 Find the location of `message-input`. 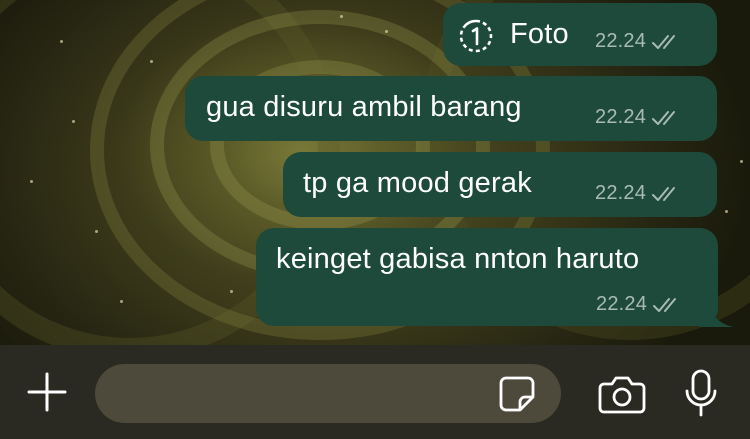

message-input is located at coordinates (305, 393).